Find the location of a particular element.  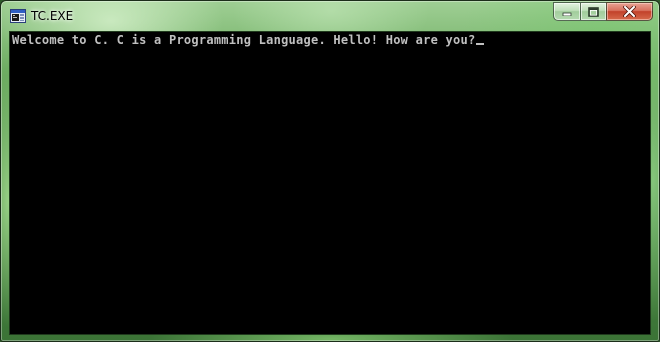

minimize-icon is located at coordinates (567, 14).